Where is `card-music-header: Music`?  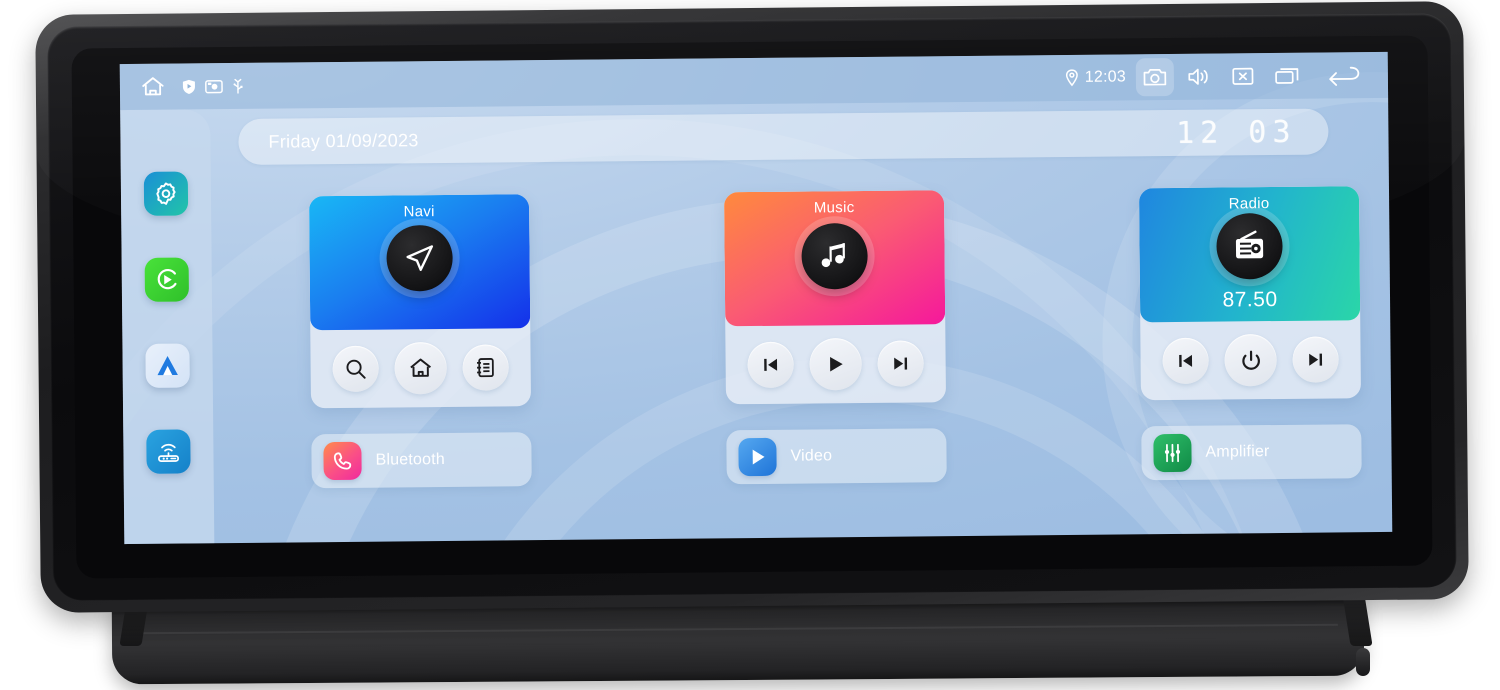
card-music-header: Music is located at coordinates (834, 258).